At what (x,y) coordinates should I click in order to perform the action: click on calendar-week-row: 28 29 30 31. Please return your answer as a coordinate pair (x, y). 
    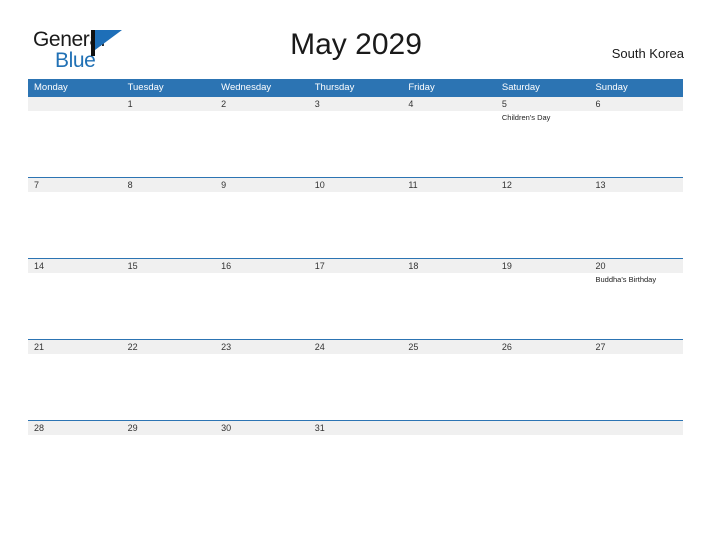
    Looking at the image, I should click on (355, 445).